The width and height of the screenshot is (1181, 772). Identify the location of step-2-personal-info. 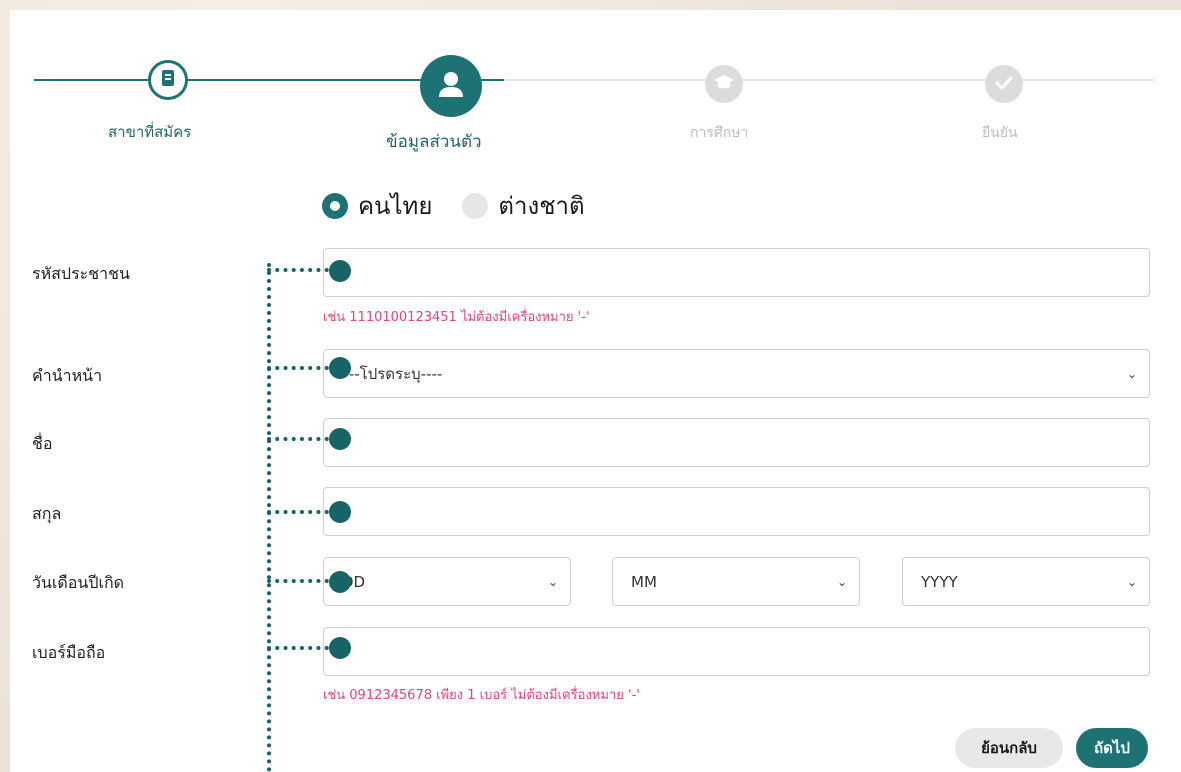
(451, 86).